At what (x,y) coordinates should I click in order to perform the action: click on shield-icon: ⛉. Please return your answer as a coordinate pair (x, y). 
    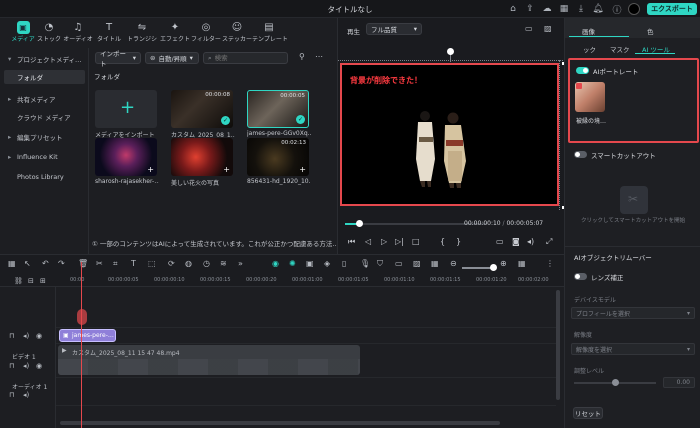
    Looking at the image, I should click on (380, 264).